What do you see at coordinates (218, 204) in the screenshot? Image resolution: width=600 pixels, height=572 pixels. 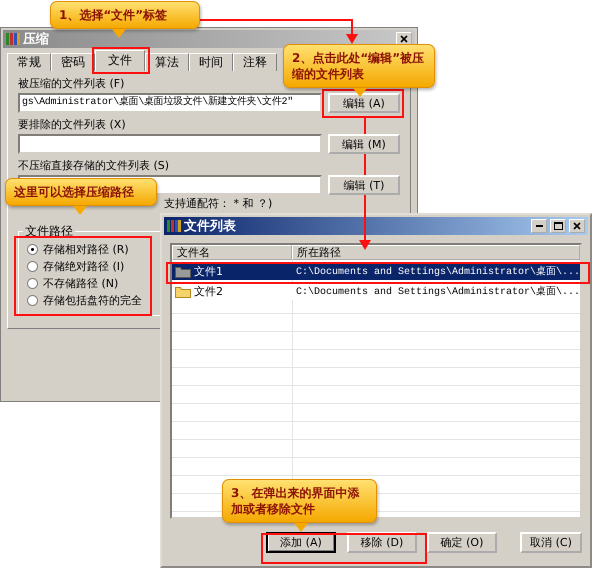 I see `hint-text: 支持通配符： * 和 ？)` at bounding box center [218, 204].